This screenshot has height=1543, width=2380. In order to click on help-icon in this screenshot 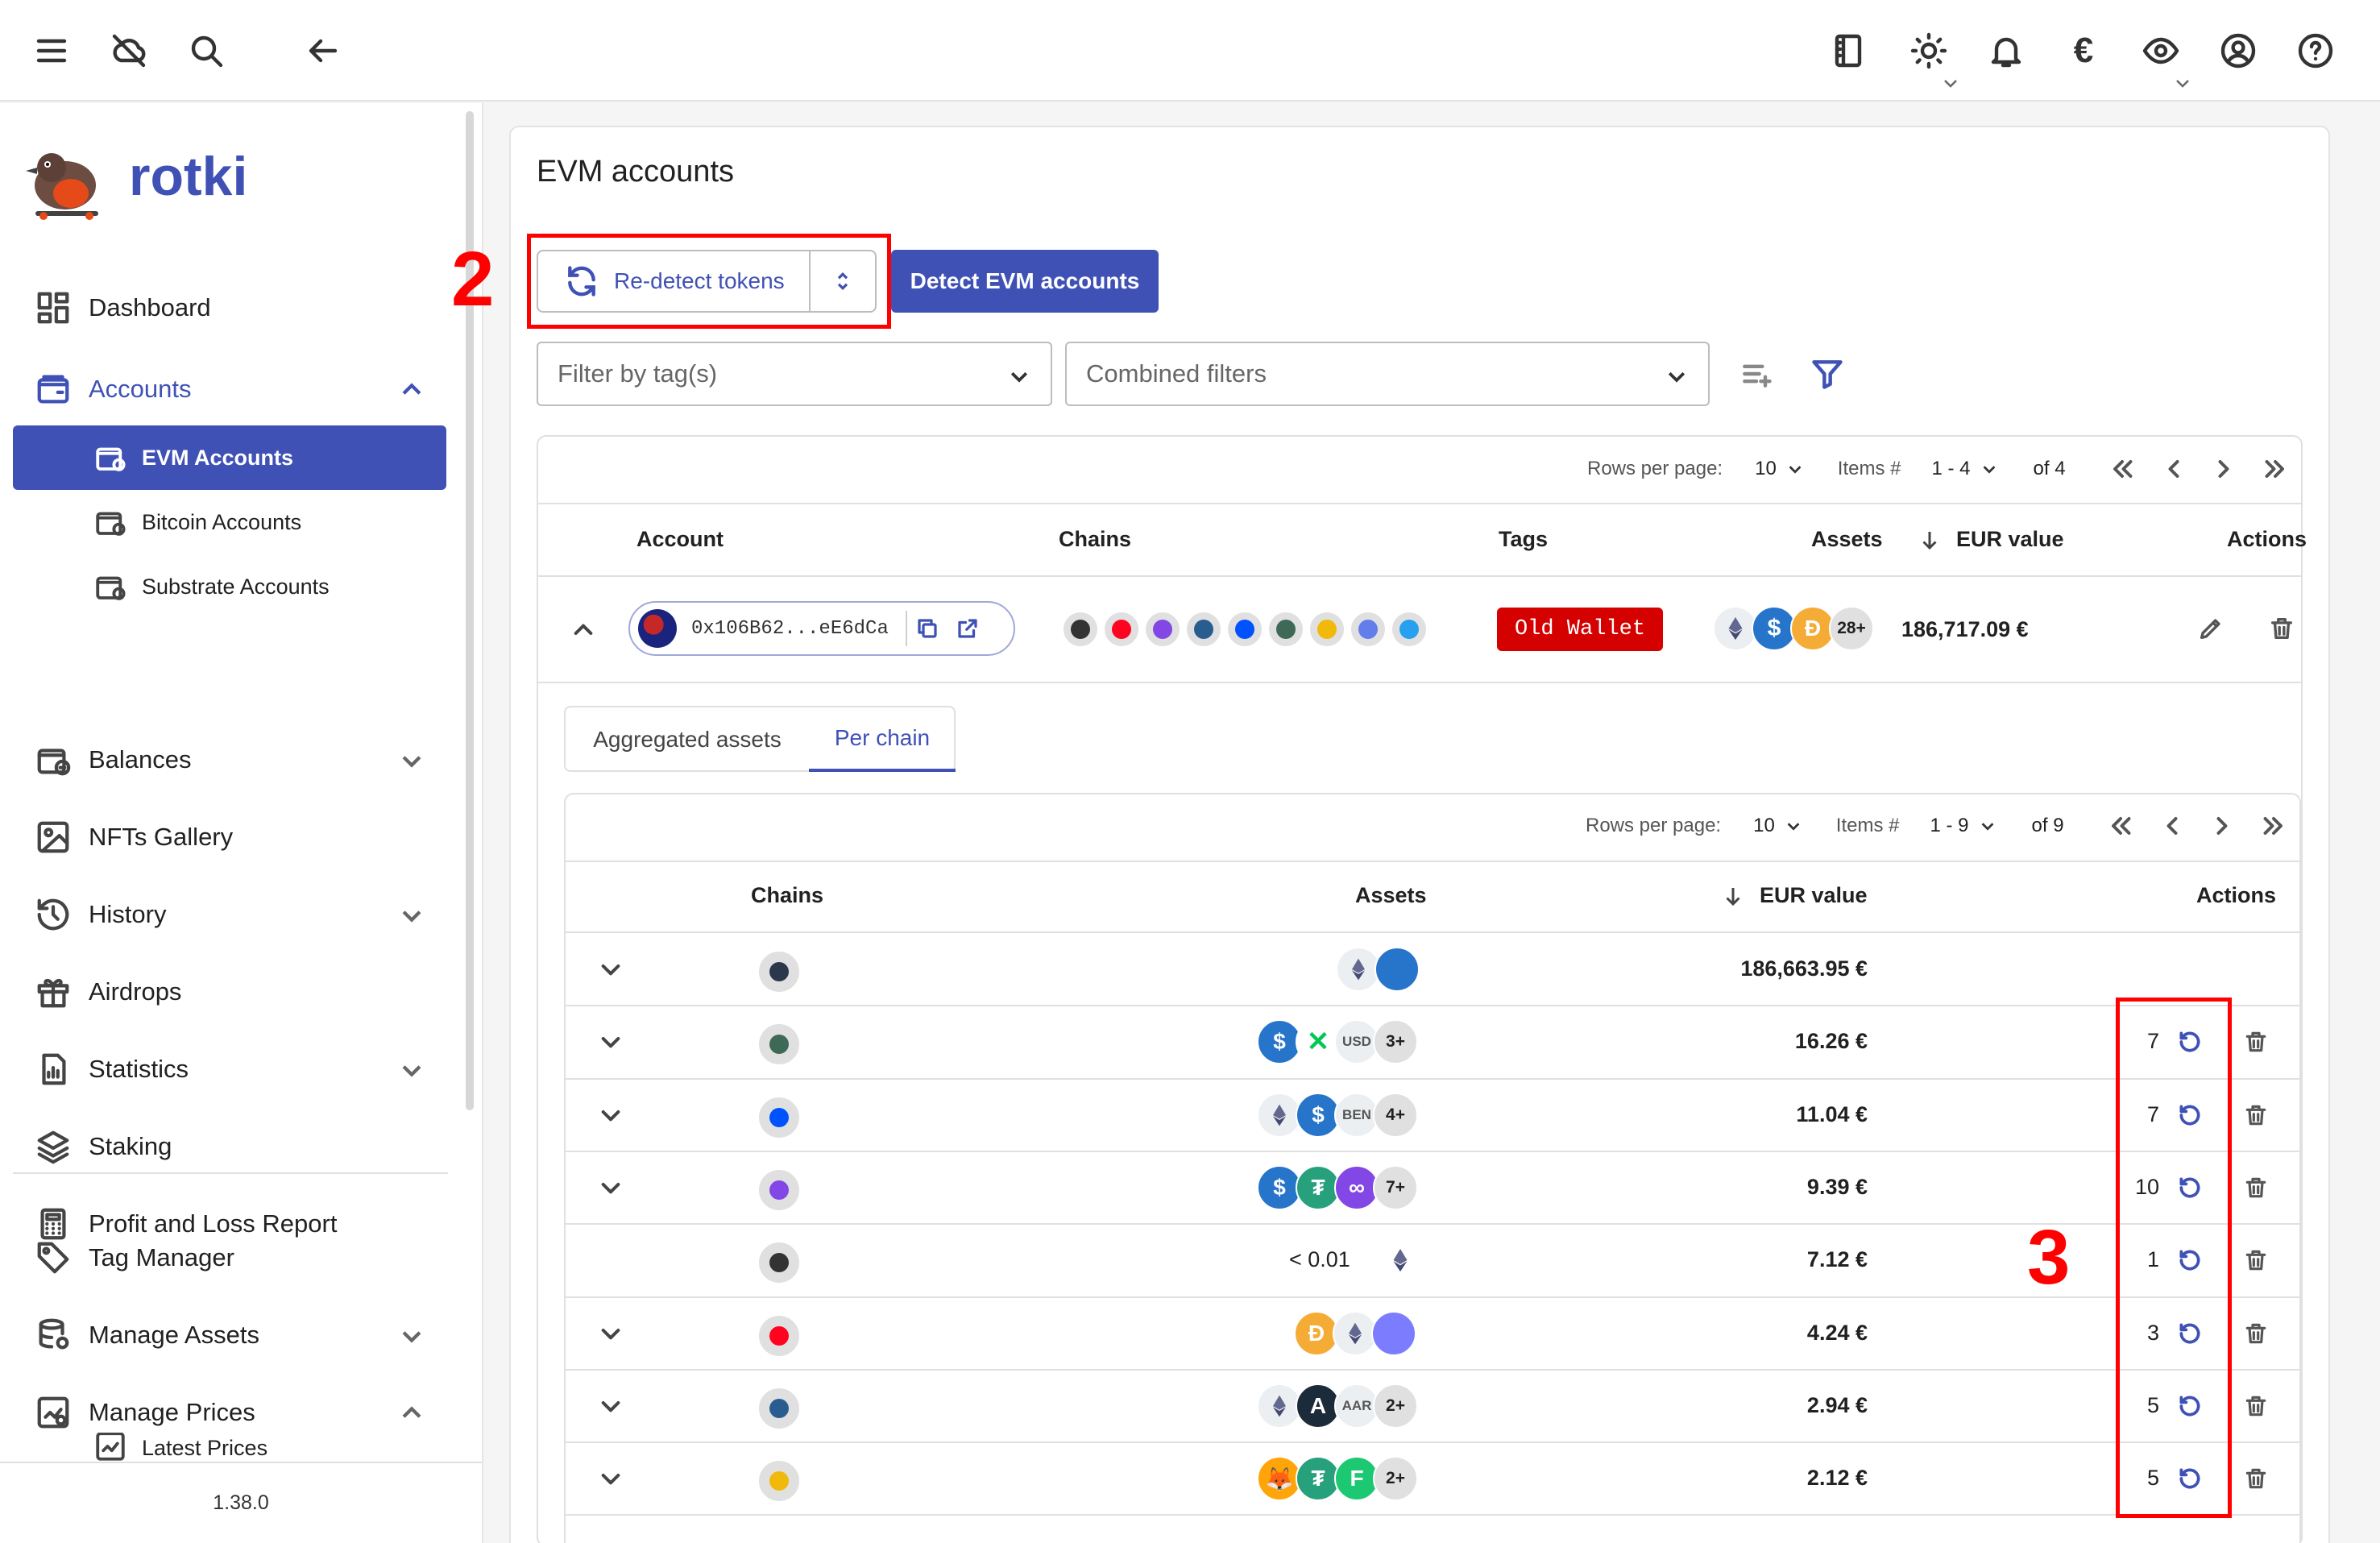, I will do `click(2315, 51)`.